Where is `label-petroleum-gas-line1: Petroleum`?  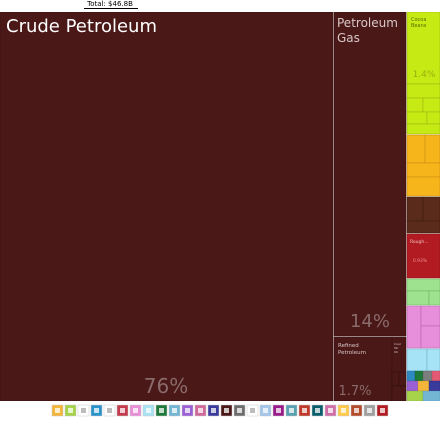
label-petroleum-gas-line1: Petroleum is located at coordinates (367, 23).